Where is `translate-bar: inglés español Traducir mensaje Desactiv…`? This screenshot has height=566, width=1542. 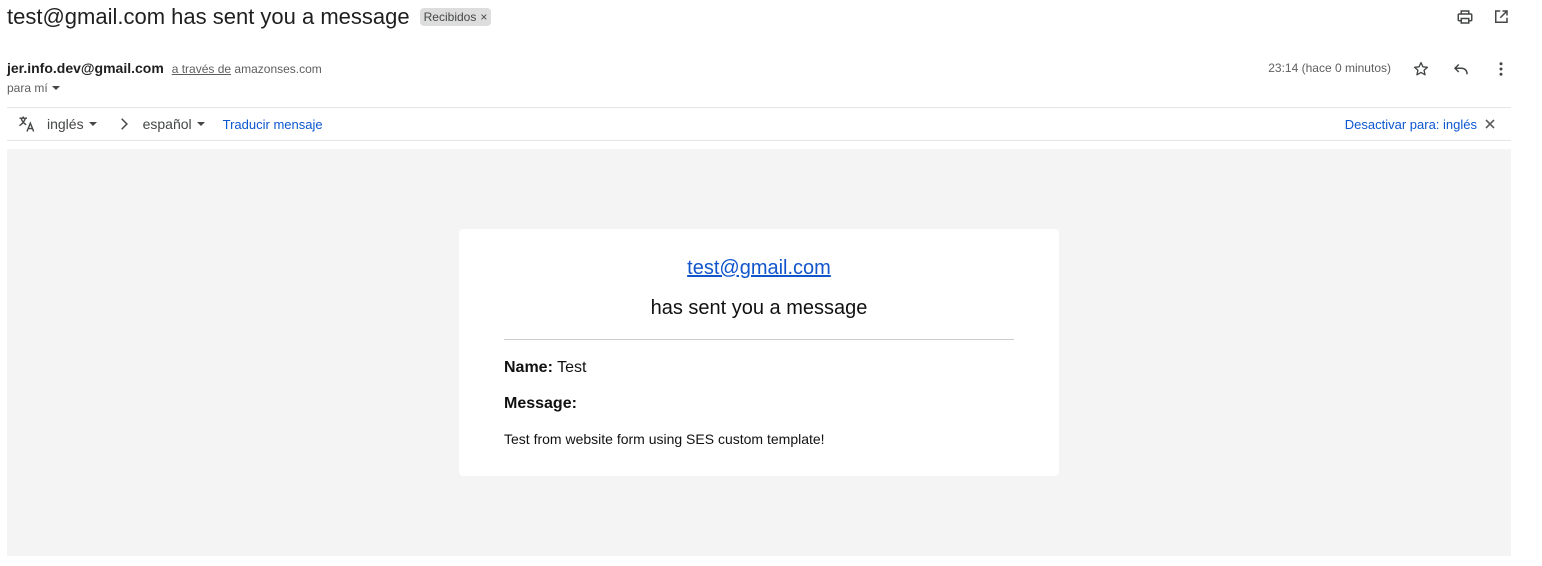 translate-bar: inglés español Traducir mensaje Desactiv… is located at coordinates (759, 124).